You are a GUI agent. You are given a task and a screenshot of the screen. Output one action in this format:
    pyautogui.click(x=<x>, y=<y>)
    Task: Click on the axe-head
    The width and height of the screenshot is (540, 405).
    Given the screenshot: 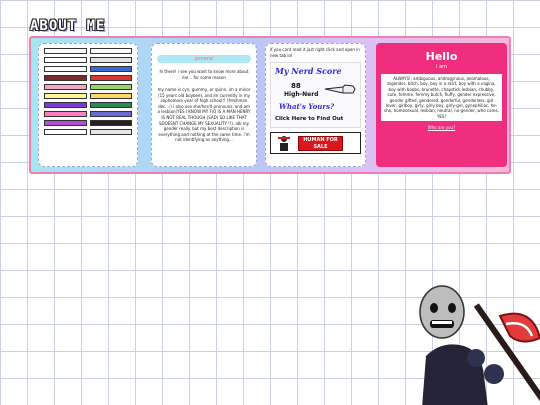 What is the action you would take?
    pyautogui.click(x=519, y=327)
    